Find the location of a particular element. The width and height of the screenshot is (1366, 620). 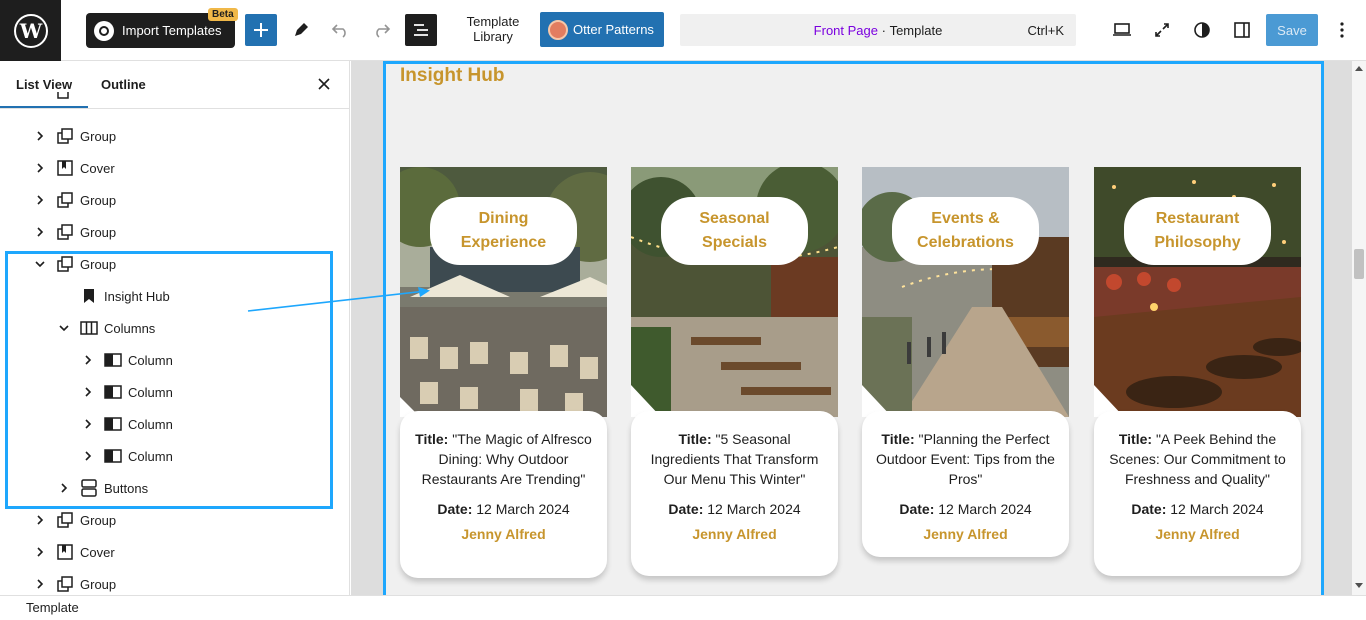

svg-text: W is located at coordinates (30, 31).